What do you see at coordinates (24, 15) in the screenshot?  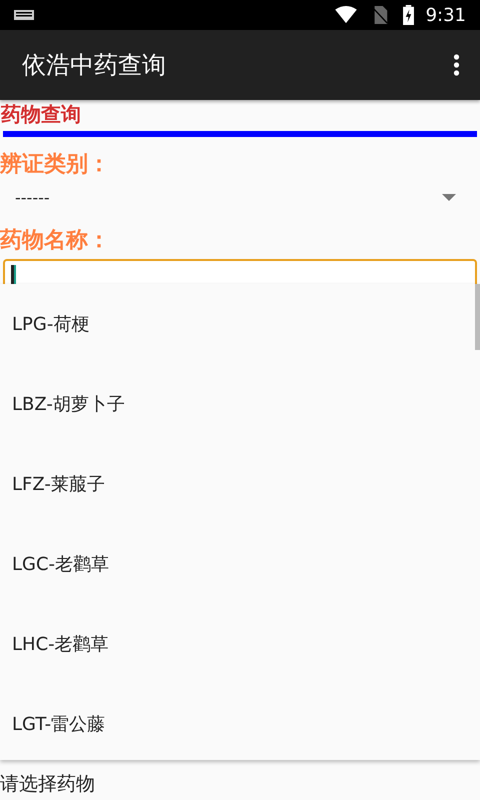 I see `keyboard-icon` at bounding box center [24, 15].